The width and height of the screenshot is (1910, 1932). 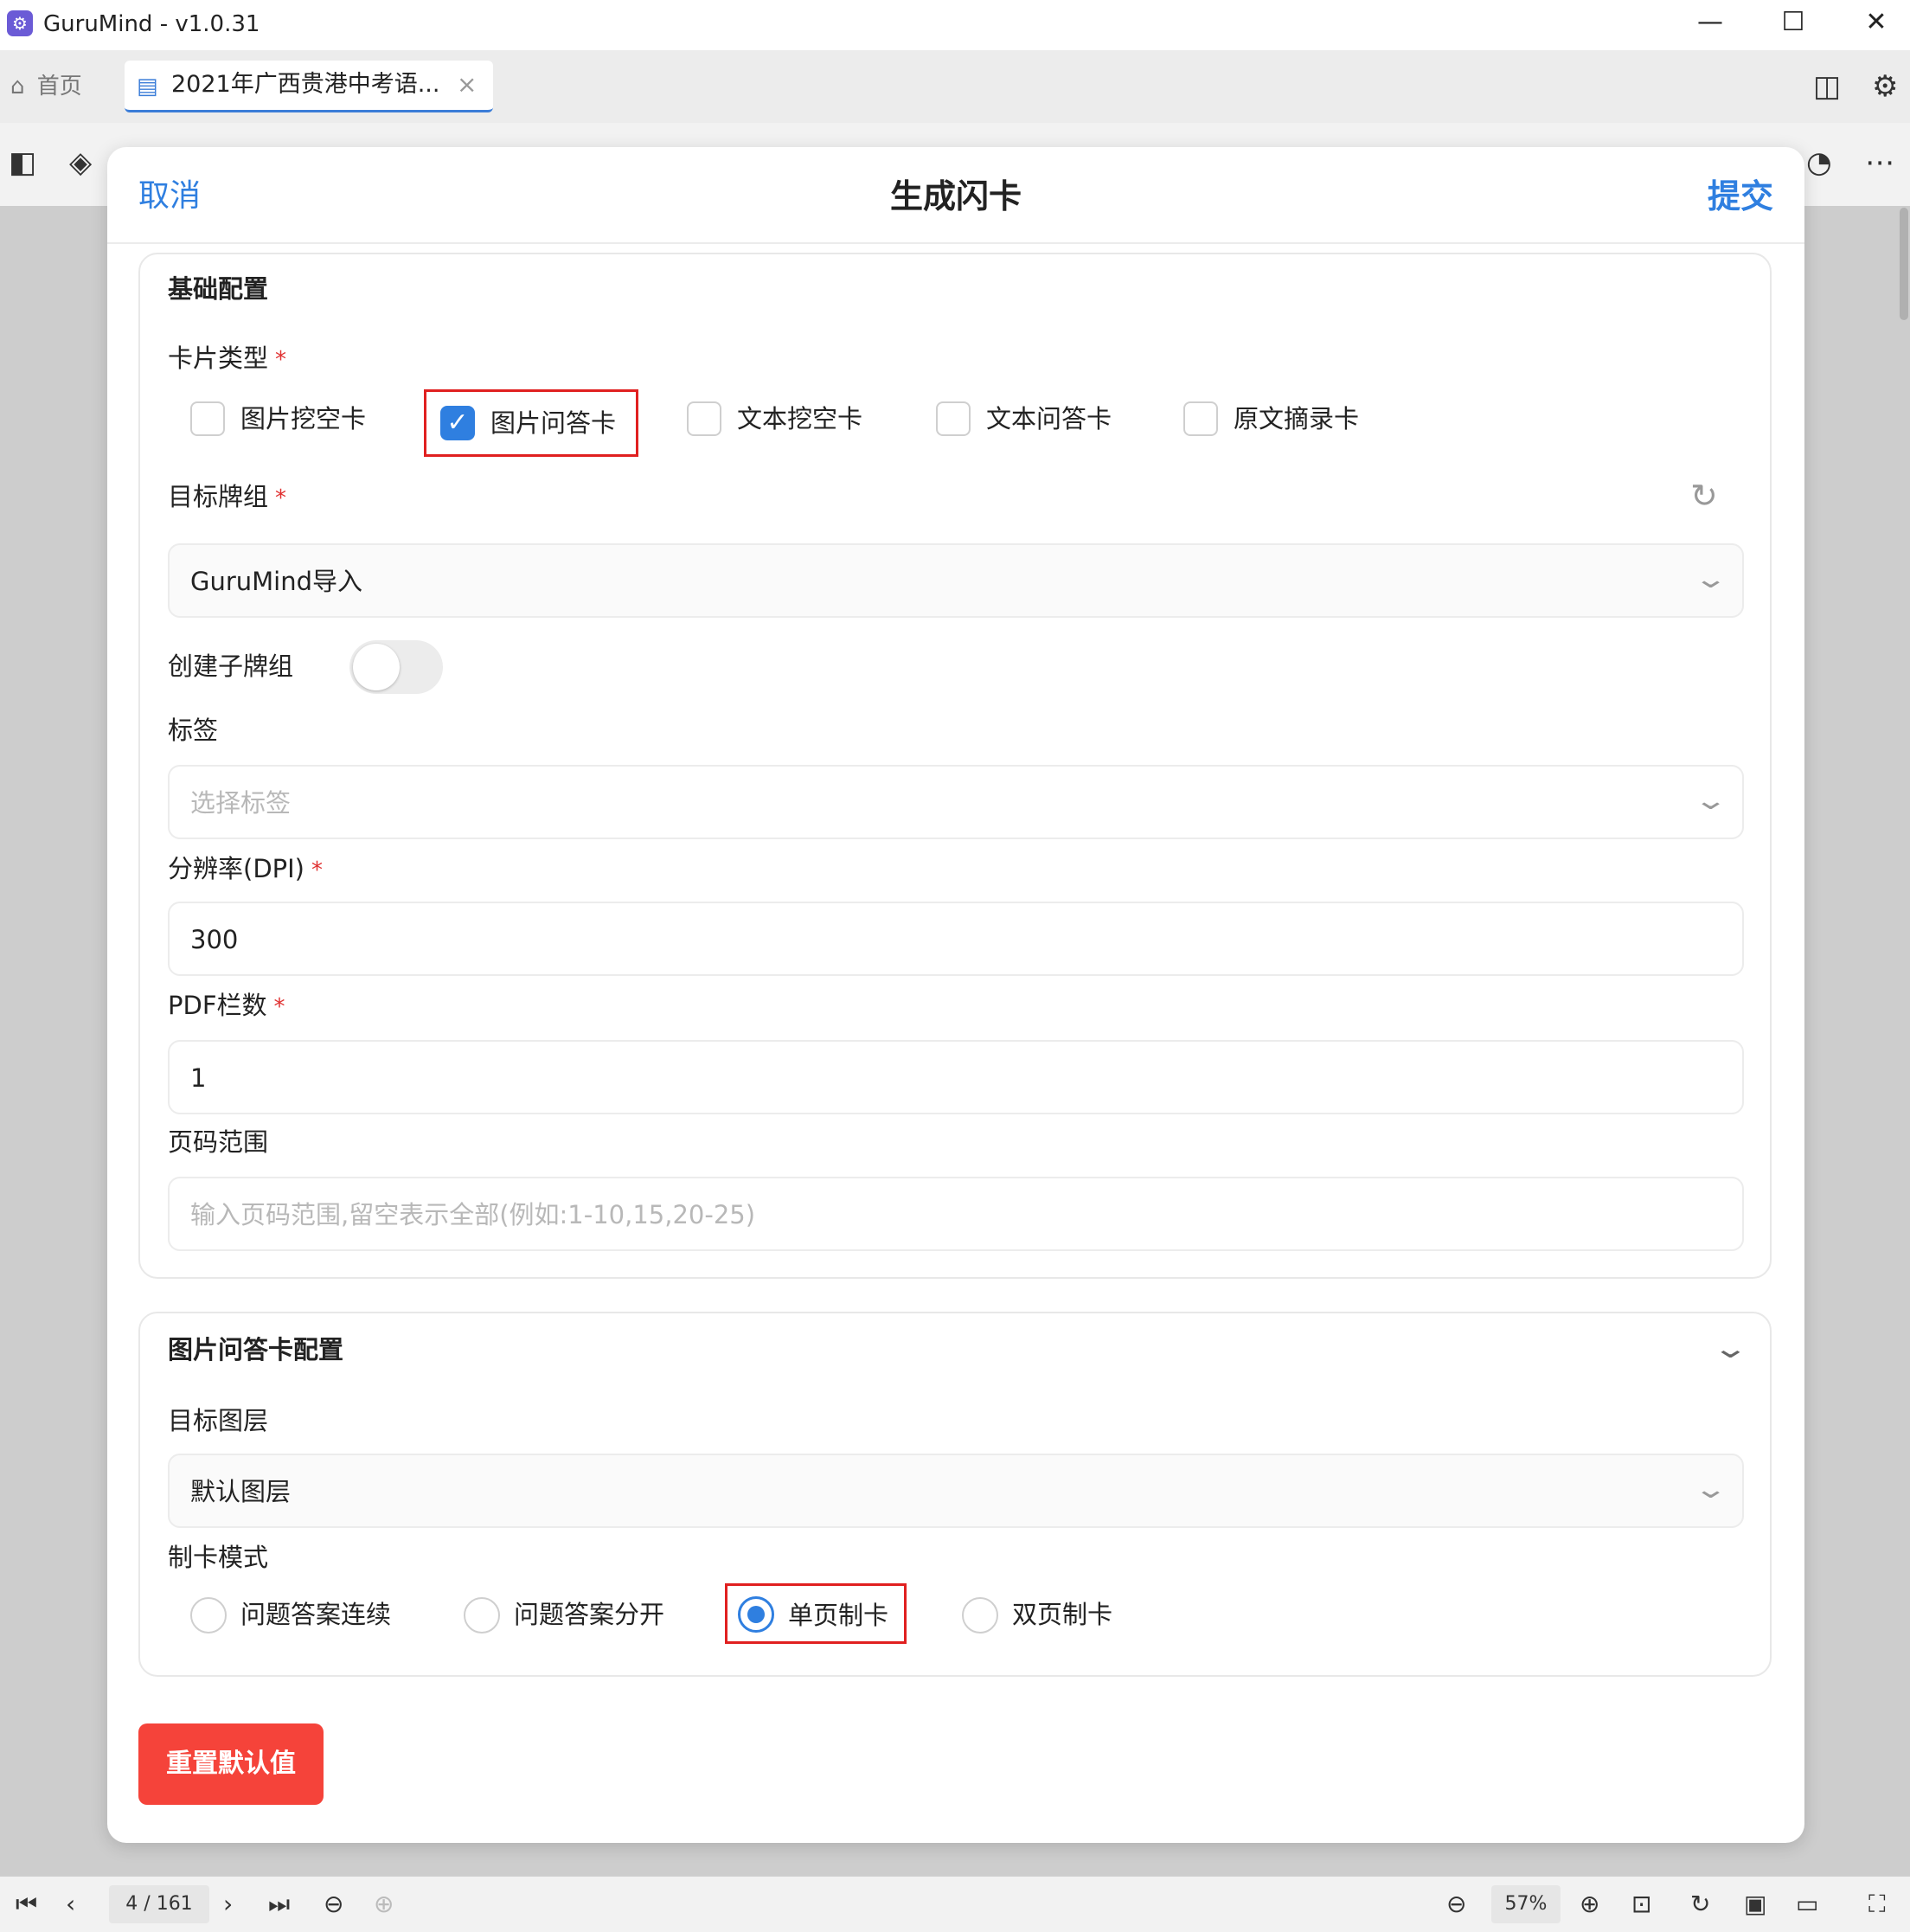 I want to click on gear-icon: ⚙, so click(x=1885, y=86).